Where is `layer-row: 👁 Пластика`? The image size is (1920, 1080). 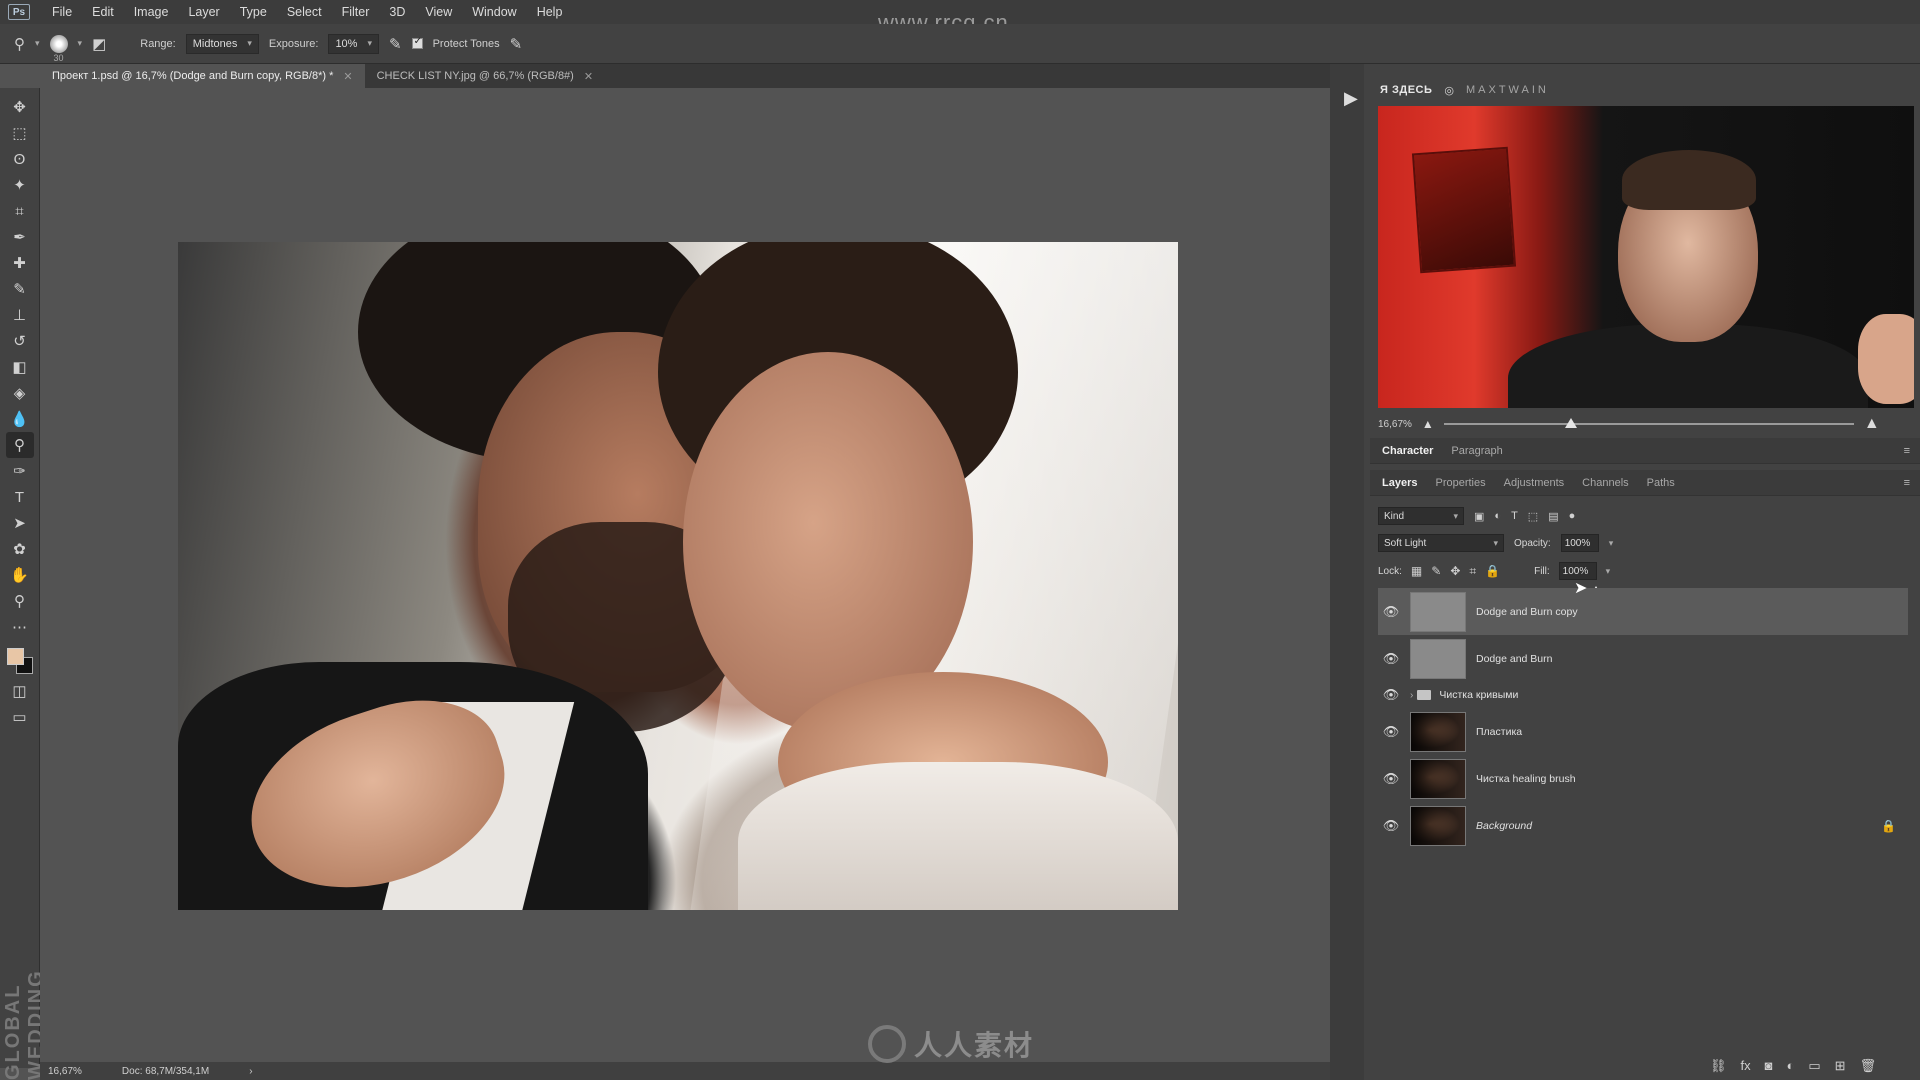 layer-row: 👁 Пластика is located at coordinates (1643, 731).